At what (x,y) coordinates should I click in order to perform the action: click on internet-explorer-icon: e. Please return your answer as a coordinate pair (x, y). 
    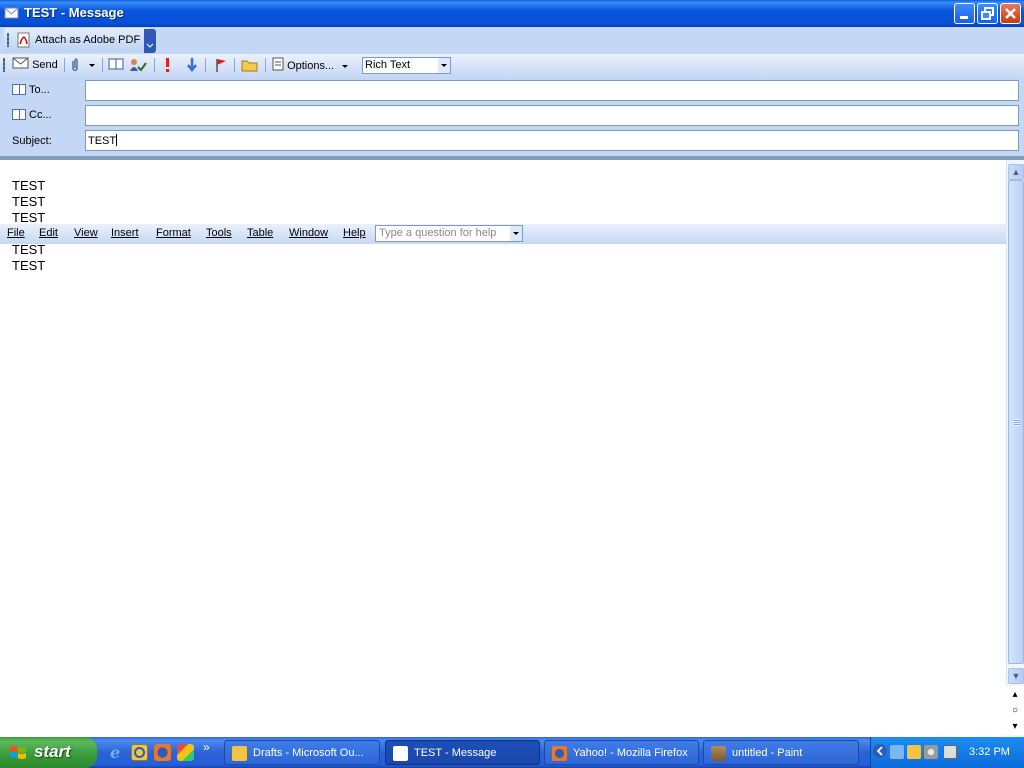
    Looking at the image, I should click on (116, 752).